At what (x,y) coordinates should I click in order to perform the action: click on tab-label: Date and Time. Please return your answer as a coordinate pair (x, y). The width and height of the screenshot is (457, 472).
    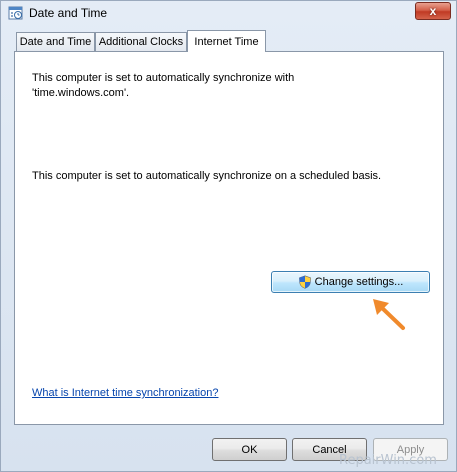
    Looking at the image, I should click on (55, 42).